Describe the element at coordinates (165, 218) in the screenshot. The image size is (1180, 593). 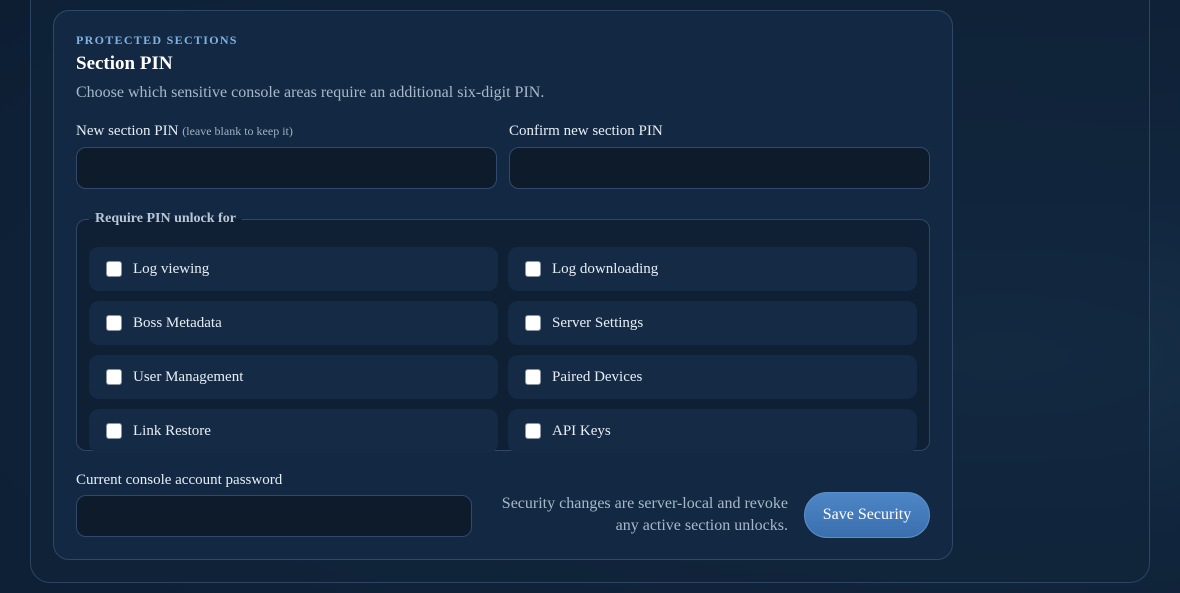
I see `require-pin-legend: Require PIN unlock for` at that location.